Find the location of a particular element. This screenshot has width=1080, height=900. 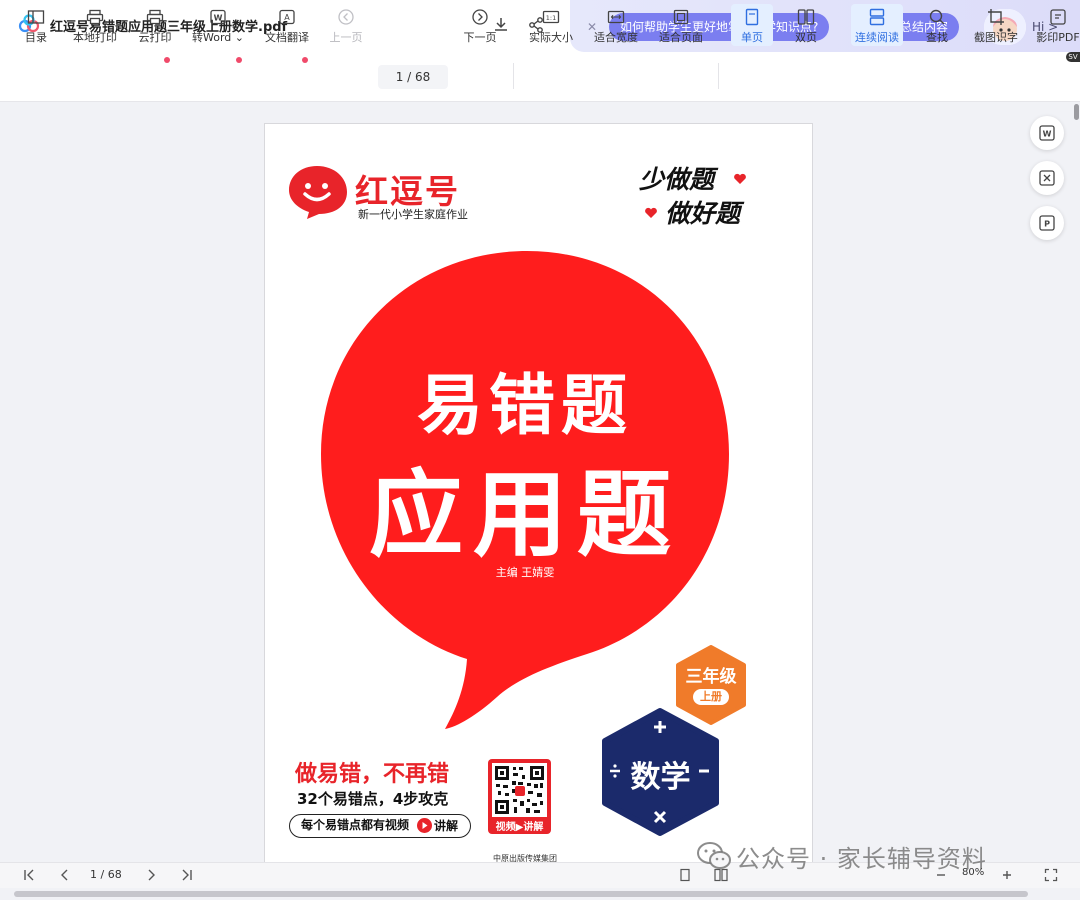

photocopy-icon is located at coordinates (1058, 17).